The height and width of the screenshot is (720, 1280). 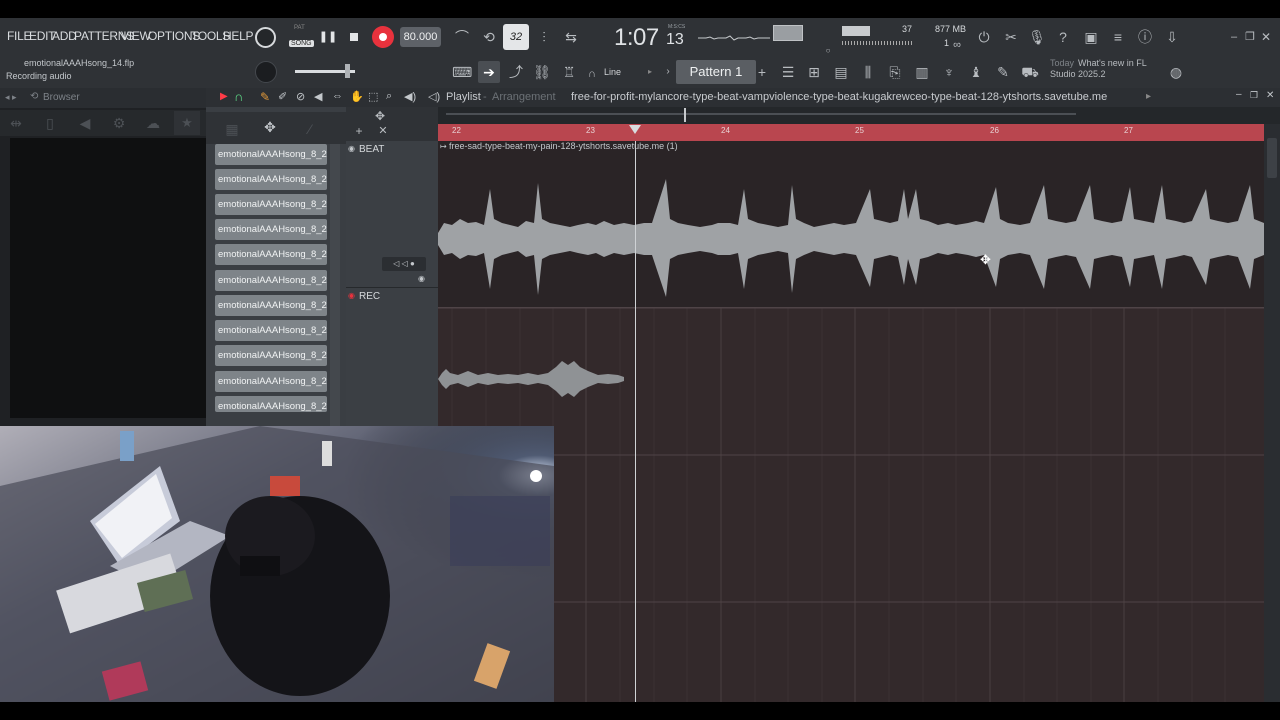 I want to click on maximize-icon: ❐, so click(x=1250, y=37).